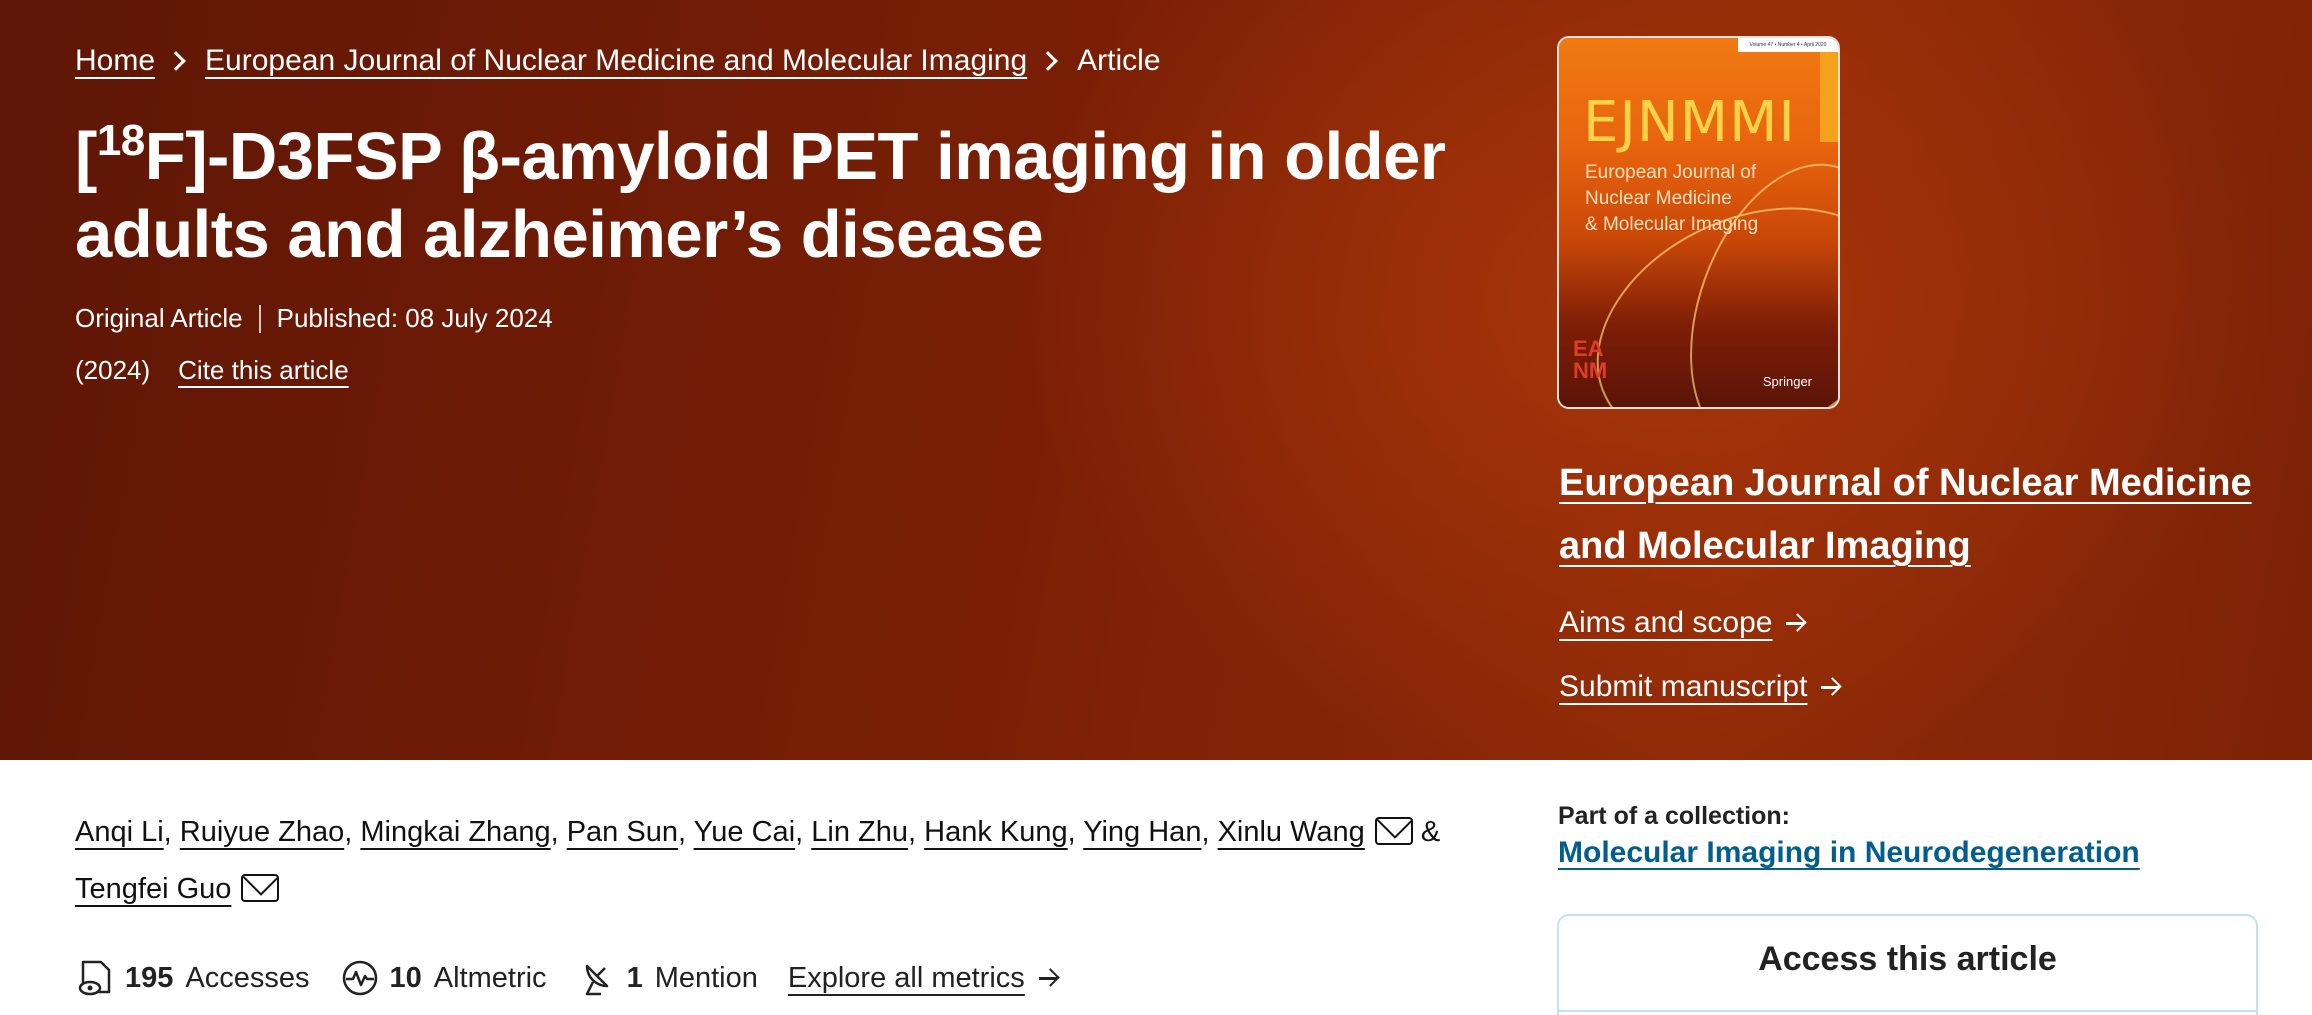  I want to click on cover-issue-line: Volume 47 • Number 4 • April 2020, so click(1788, 45).